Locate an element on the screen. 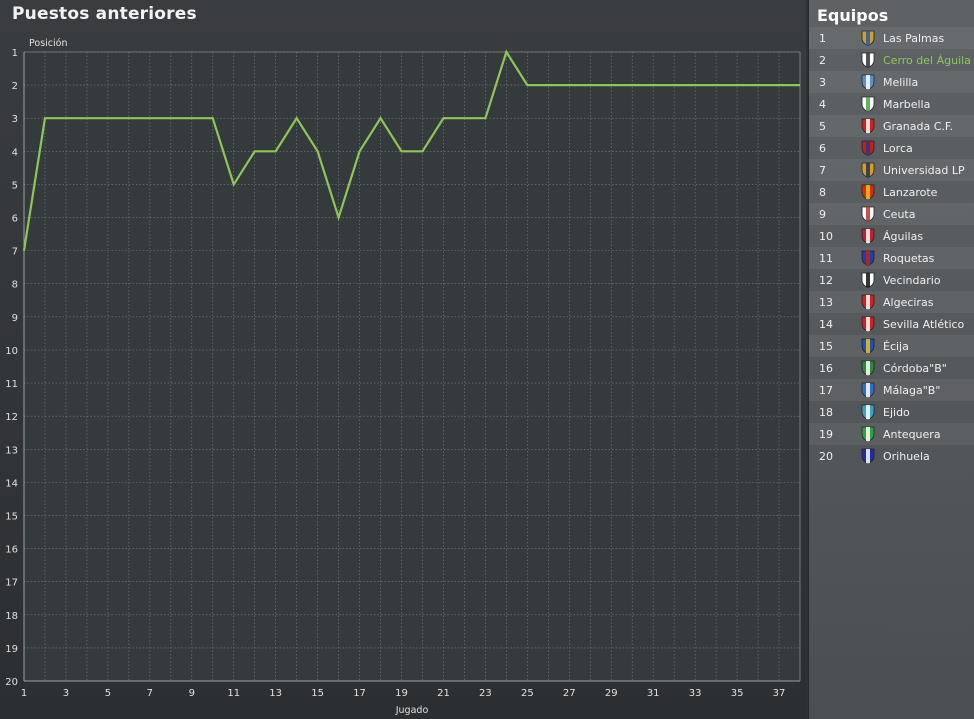 Image resolution: width=974 pixels, height=719 pixels. team-name: Lorca is located at coordinates (898, 148).